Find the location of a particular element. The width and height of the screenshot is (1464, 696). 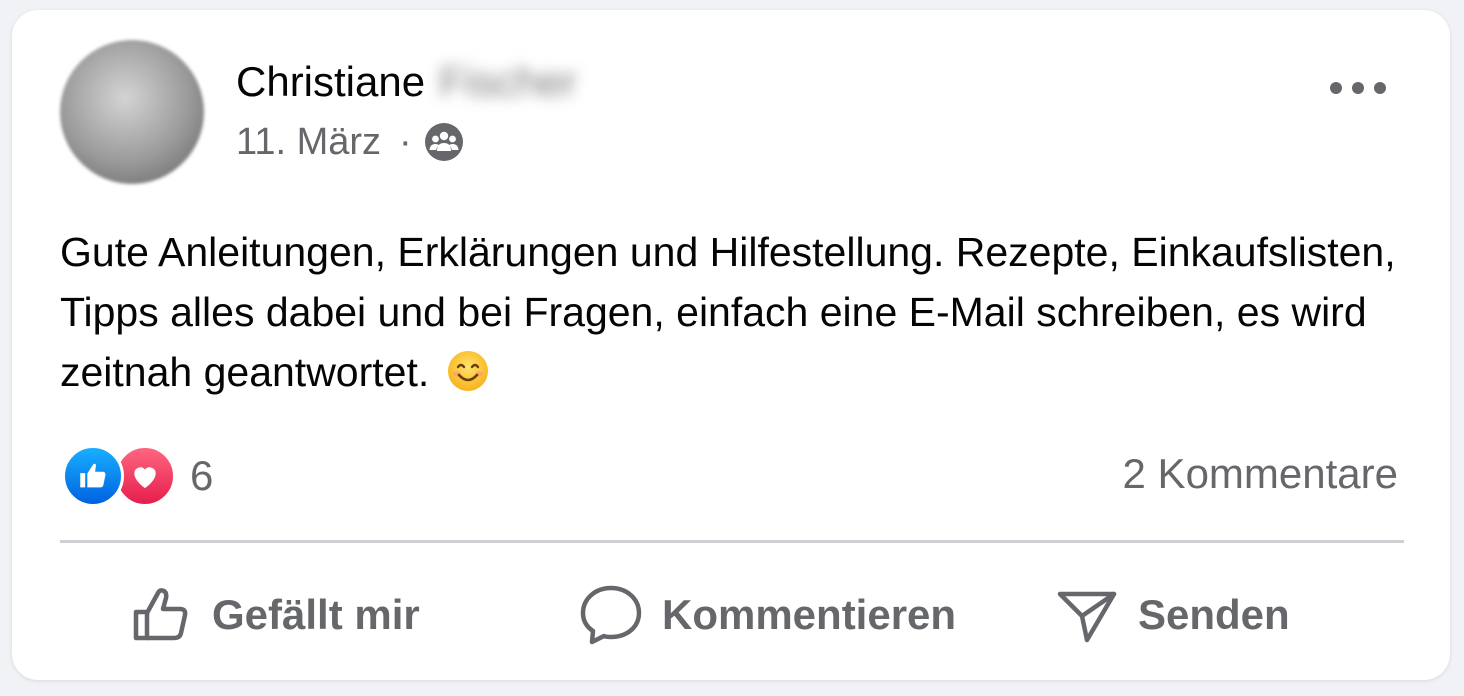

send-button: Senden is located at coordinates (1229, 615).